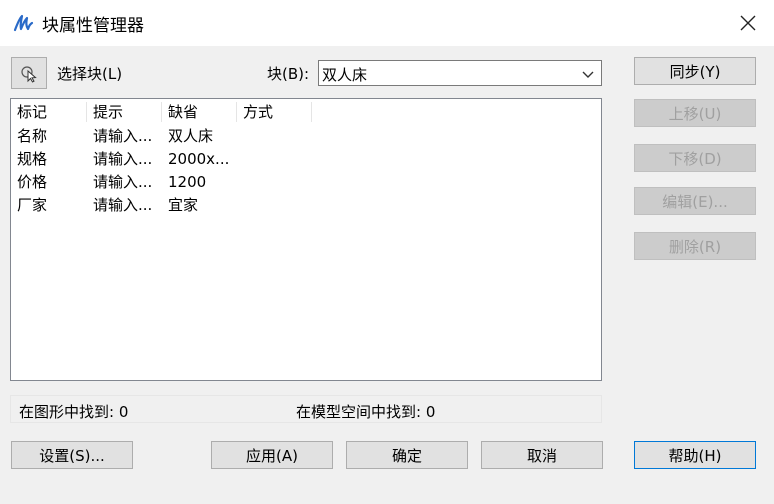 This screenshot has height=504, width=774. I want to click on cell-tag: 厂家, so click(32, 205).